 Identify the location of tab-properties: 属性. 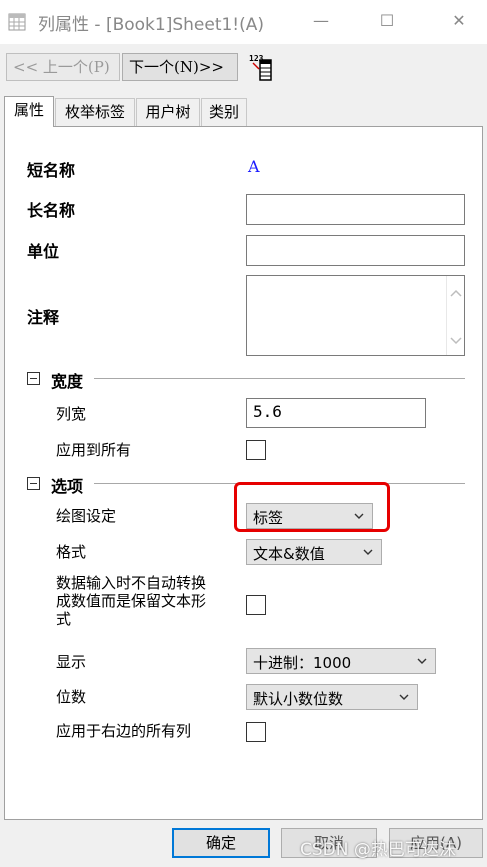
(29, 111).